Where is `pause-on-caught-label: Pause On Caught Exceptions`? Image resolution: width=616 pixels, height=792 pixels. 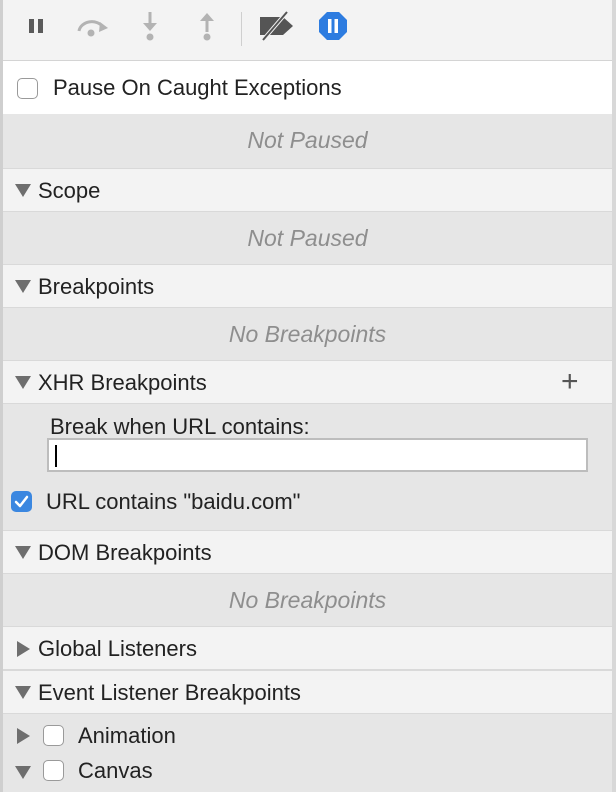
pause-on-caught-label: Pause On Caught Exceptions is located at coordinates (197, 87).